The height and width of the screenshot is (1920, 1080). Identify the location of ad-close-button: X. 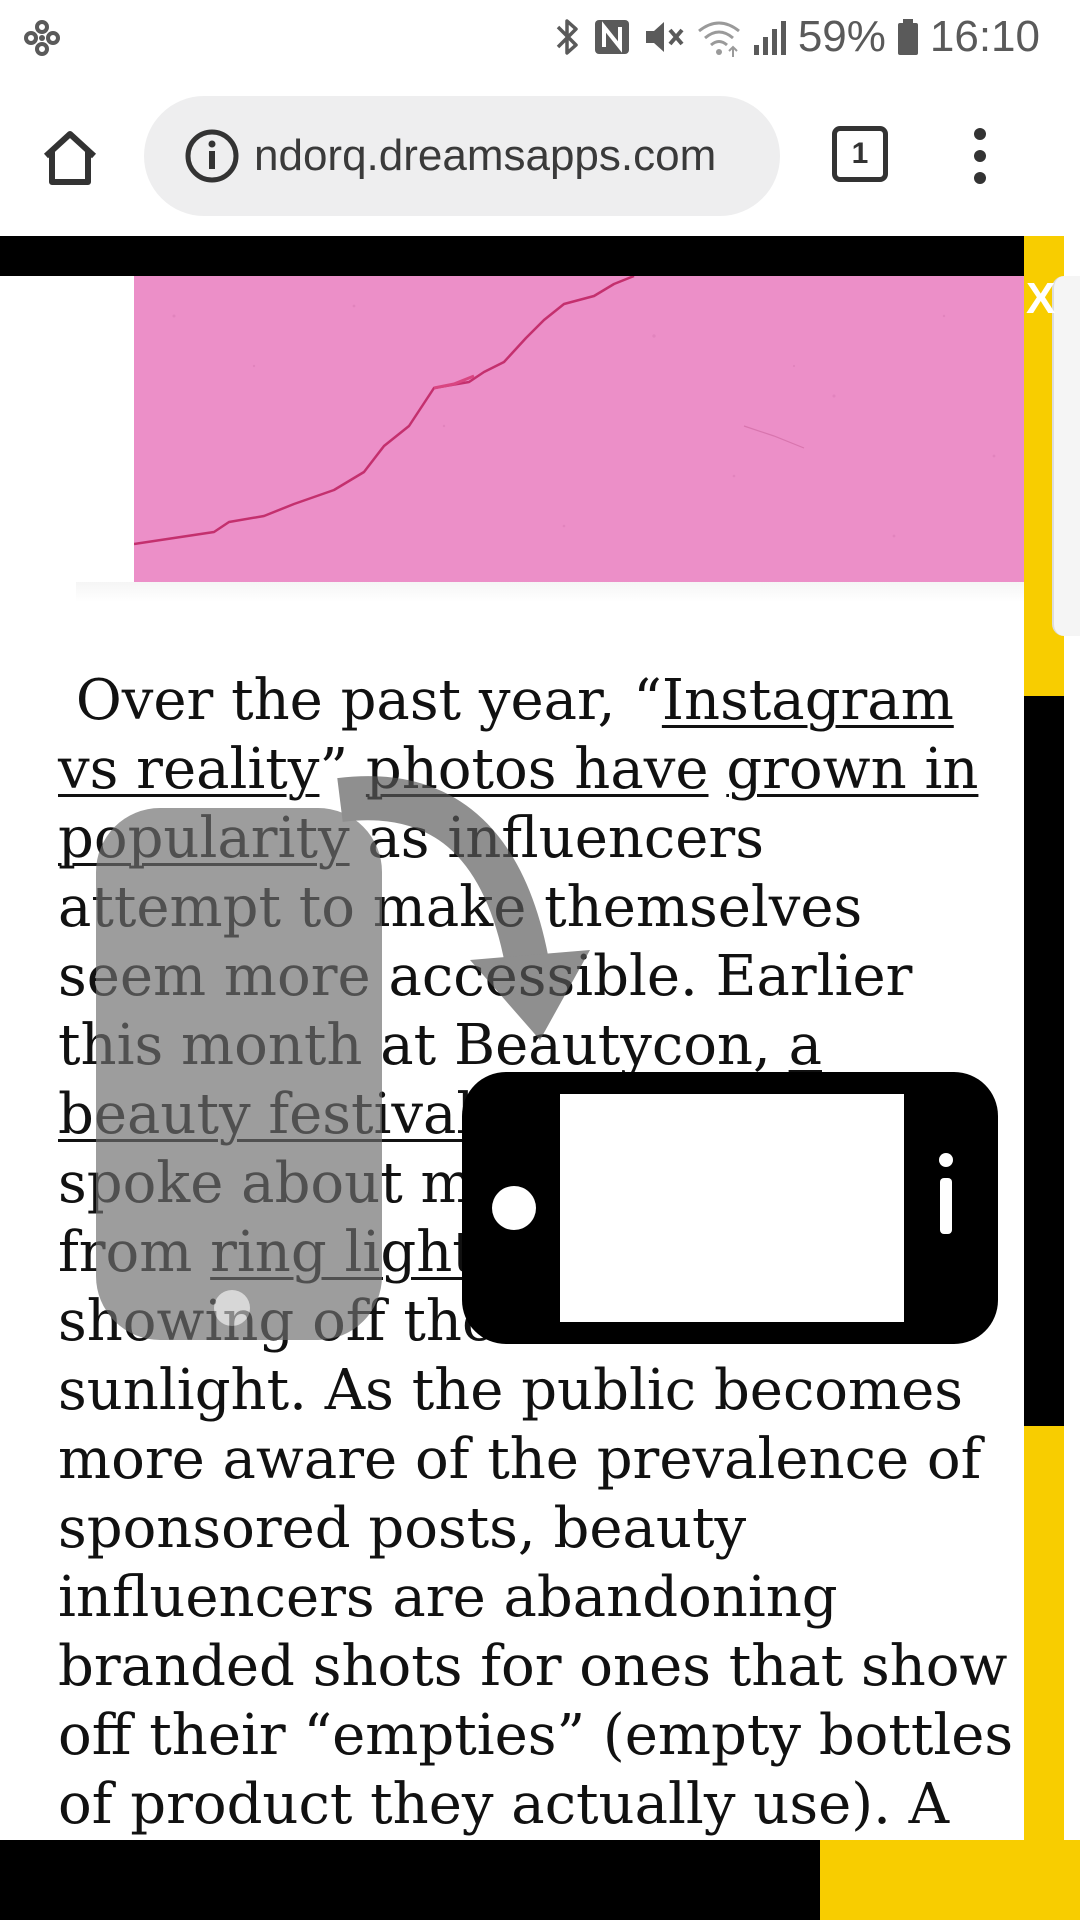
(1040, 299).